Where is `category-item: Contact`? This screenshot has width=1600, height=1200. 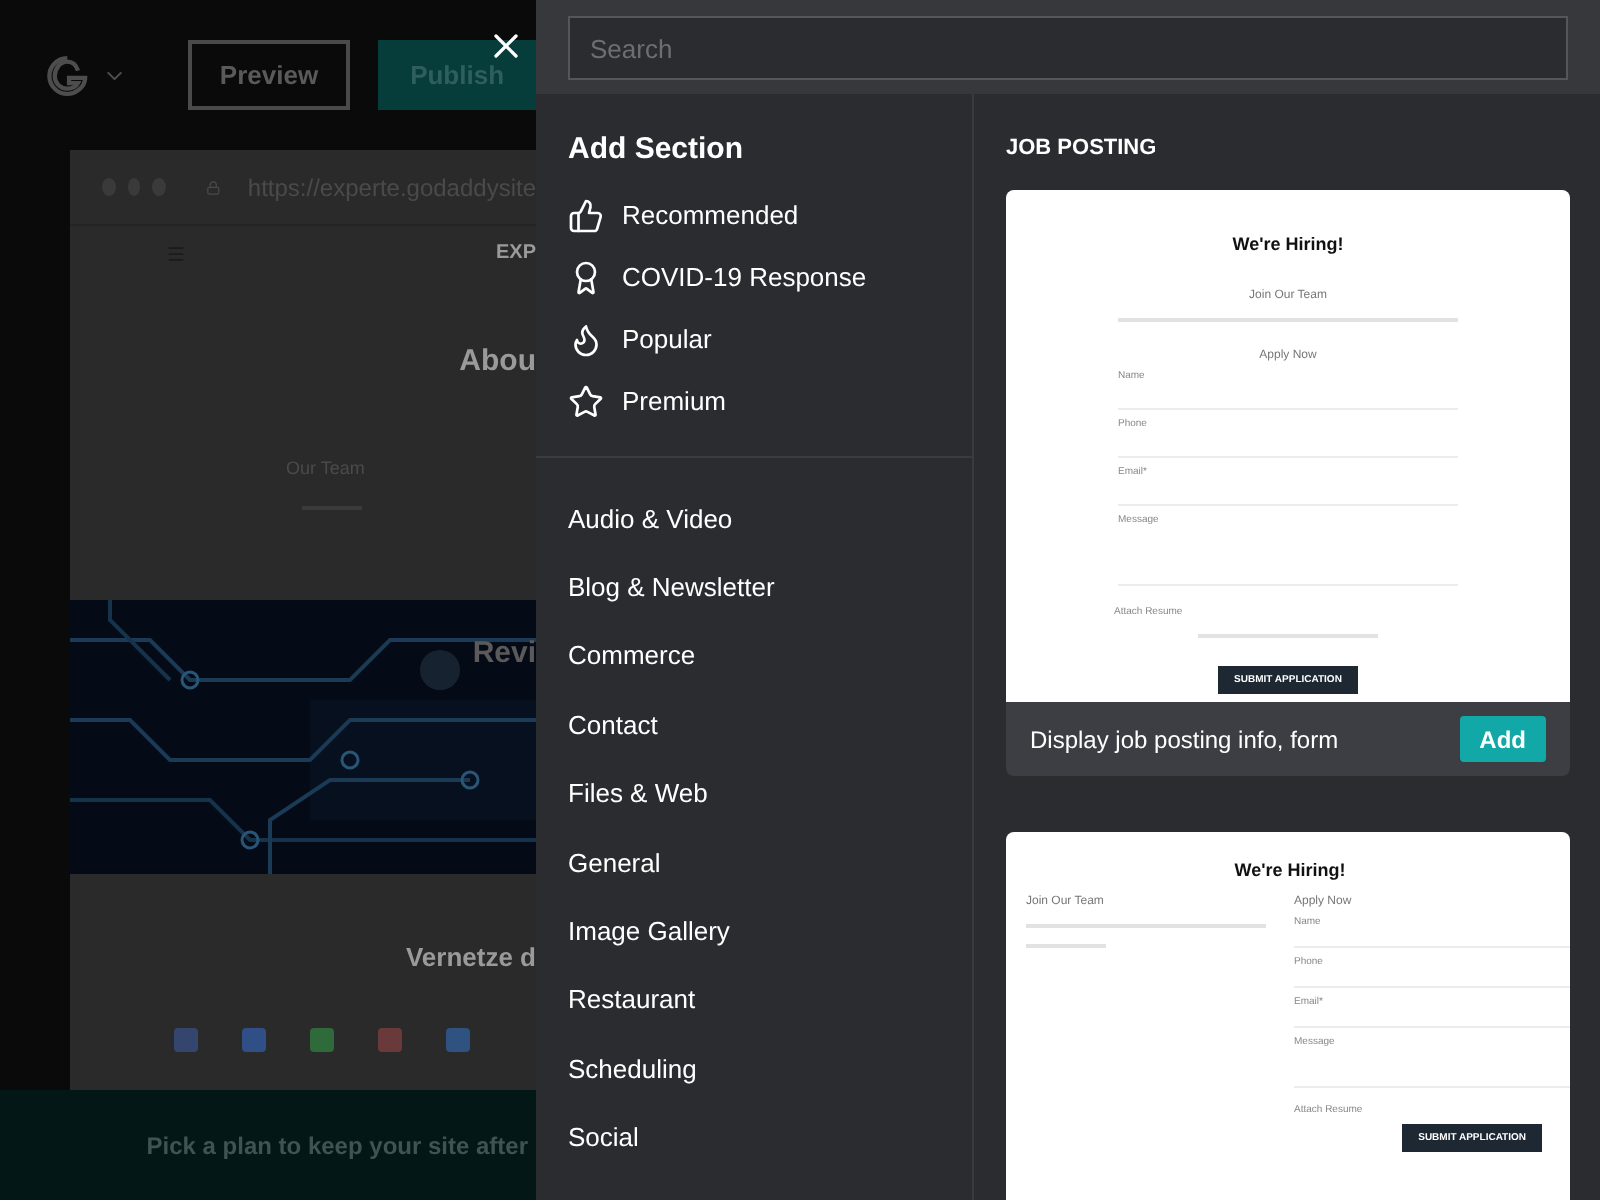
category-item: Contact is located at coordinates (754, 725).